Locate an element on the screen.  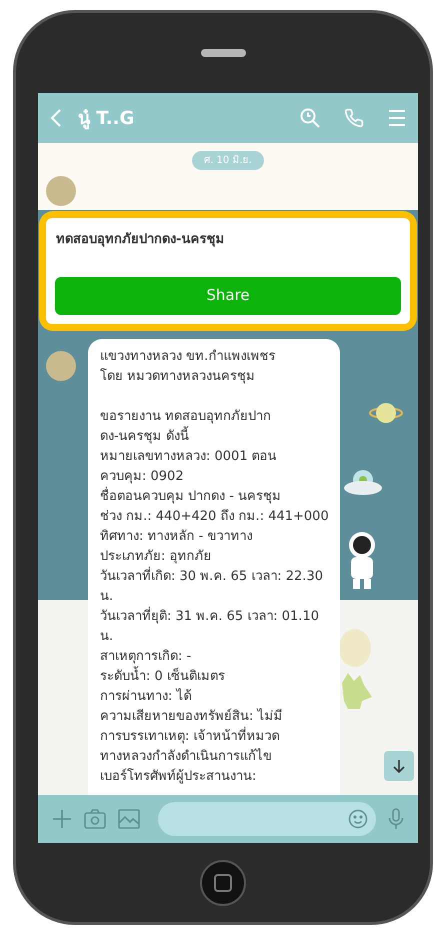
arrow-down-icon is located at coordinates (399, 766).